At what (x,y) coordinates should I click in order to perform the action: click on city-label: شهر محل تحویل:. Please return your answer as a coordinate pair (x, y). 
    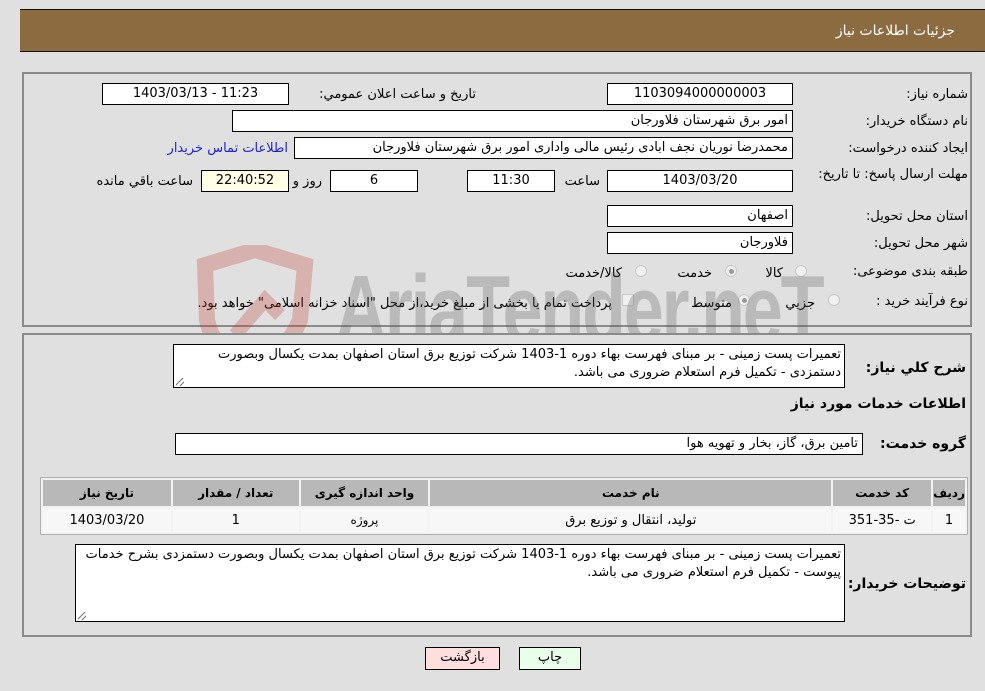
    Looking at the image, I should click on (920, 243).